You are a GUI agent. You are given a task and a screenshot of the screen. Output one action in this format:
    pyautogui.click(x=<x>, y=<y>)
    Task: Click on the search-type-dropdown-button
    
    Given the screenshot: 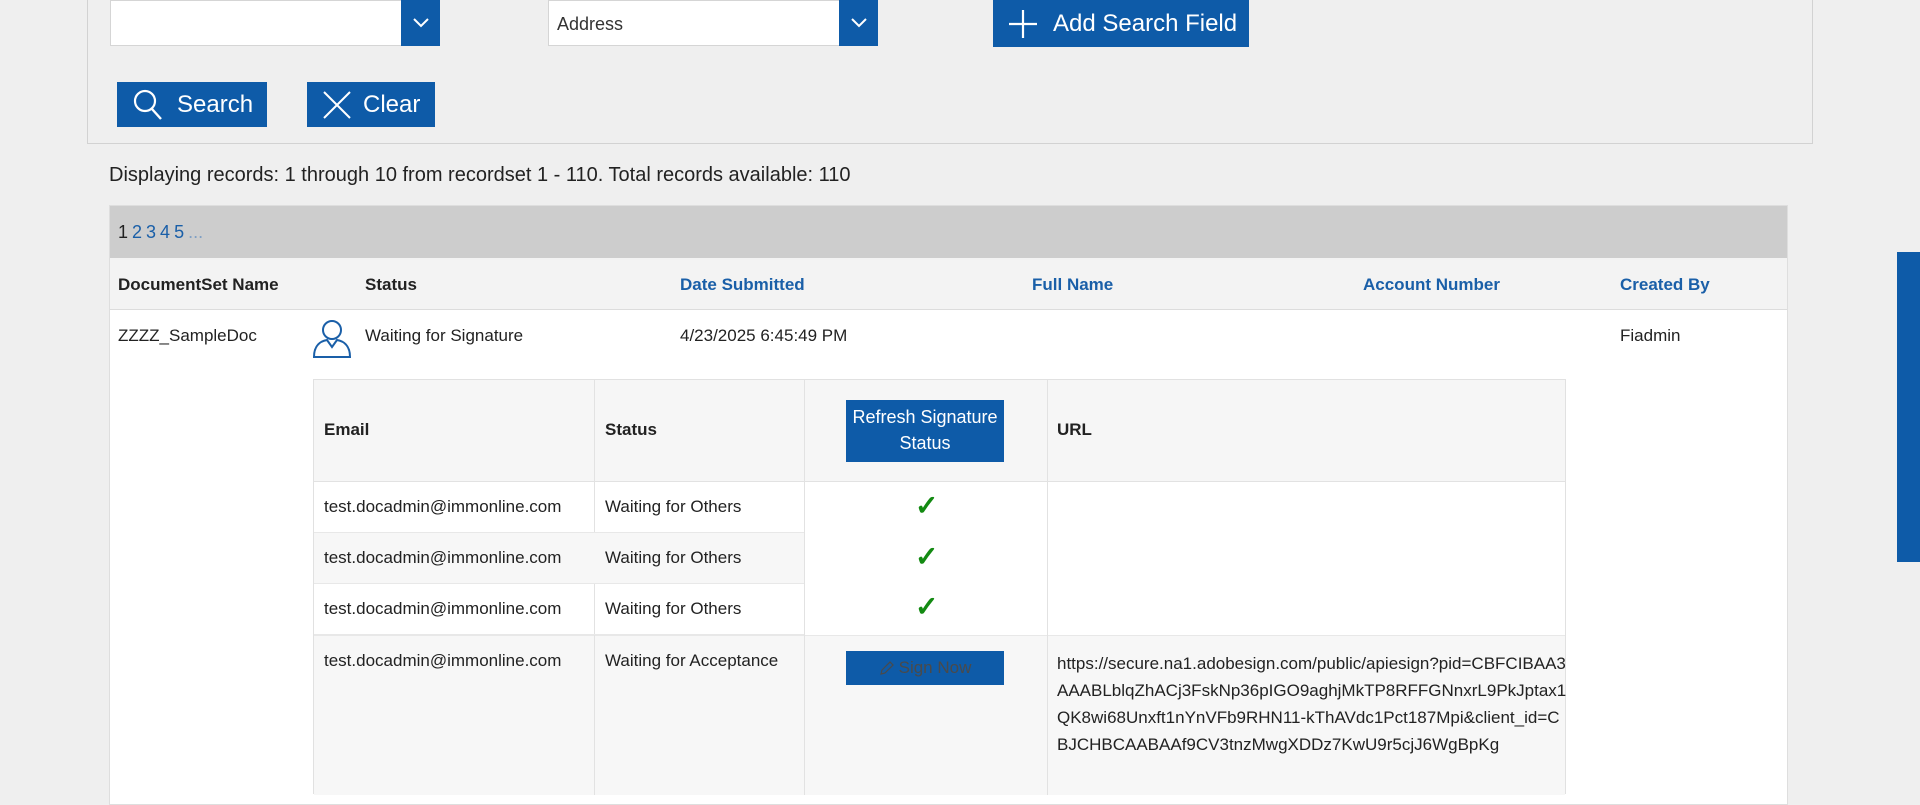 What is the action you would take?
    pyautogui.click(x=858, y=23)
    